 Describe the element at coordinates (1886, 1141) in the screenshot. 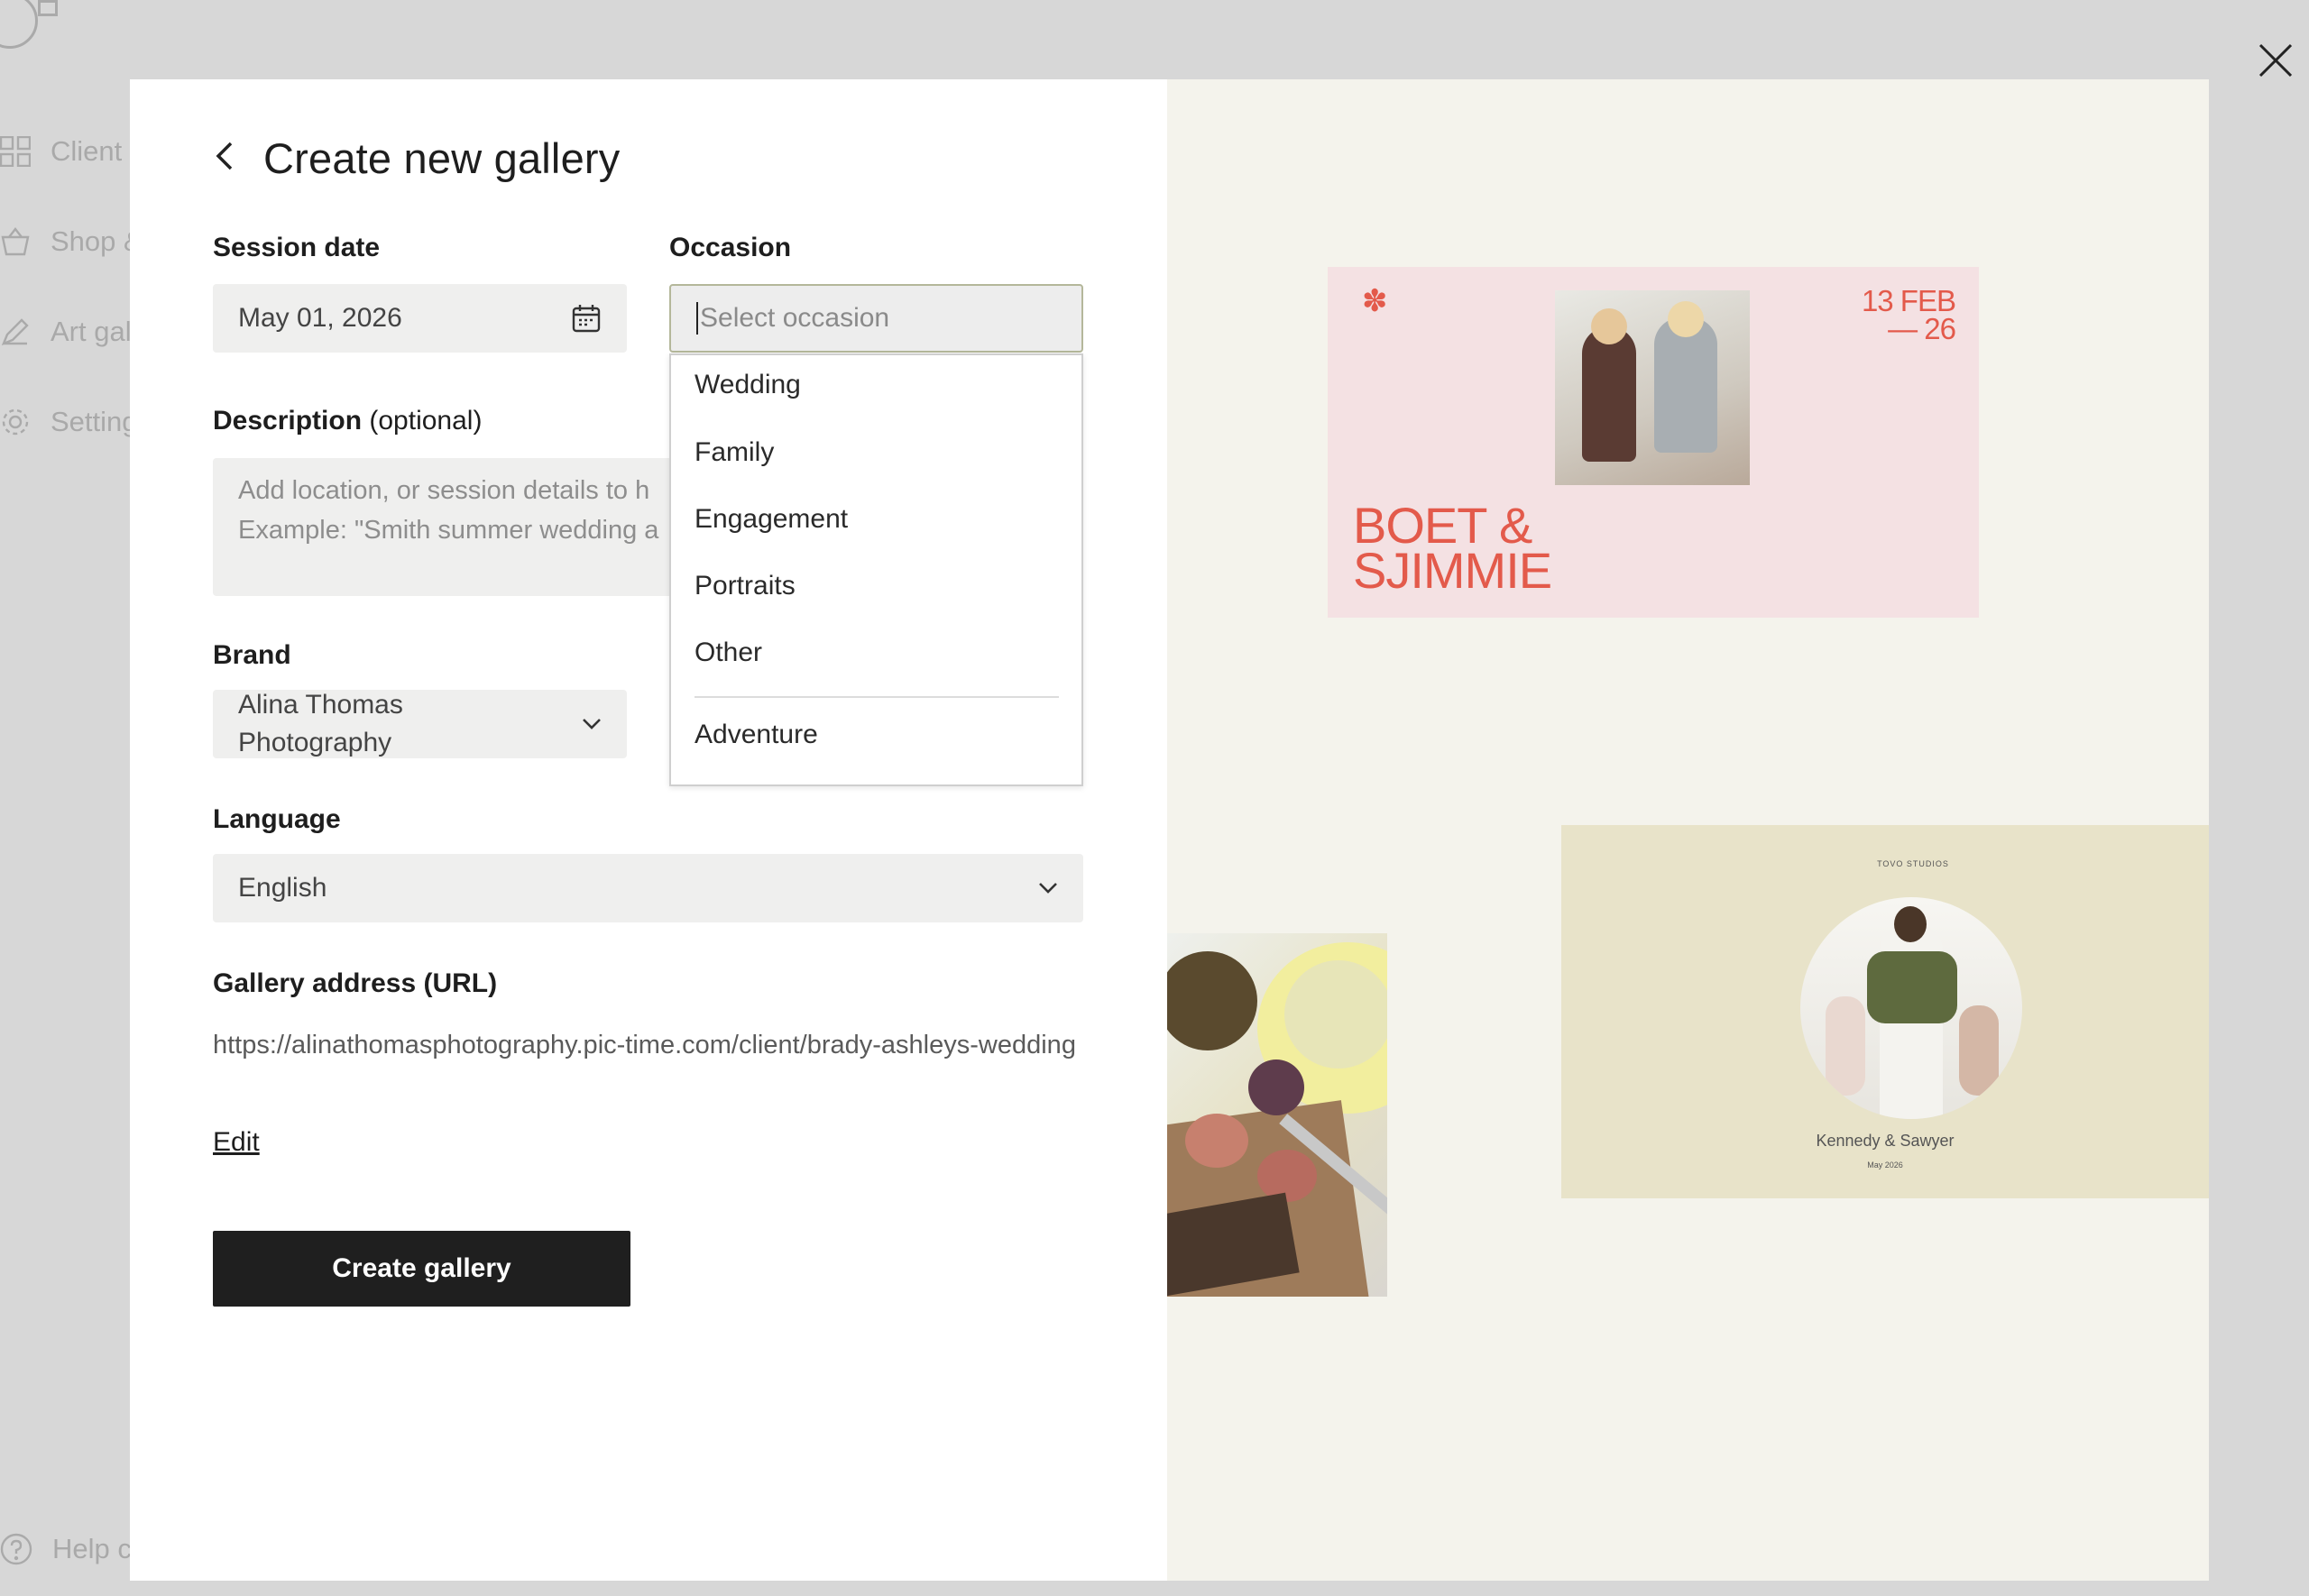

I see `preview-couple-names: Kennedy & Sawyer` at that location.